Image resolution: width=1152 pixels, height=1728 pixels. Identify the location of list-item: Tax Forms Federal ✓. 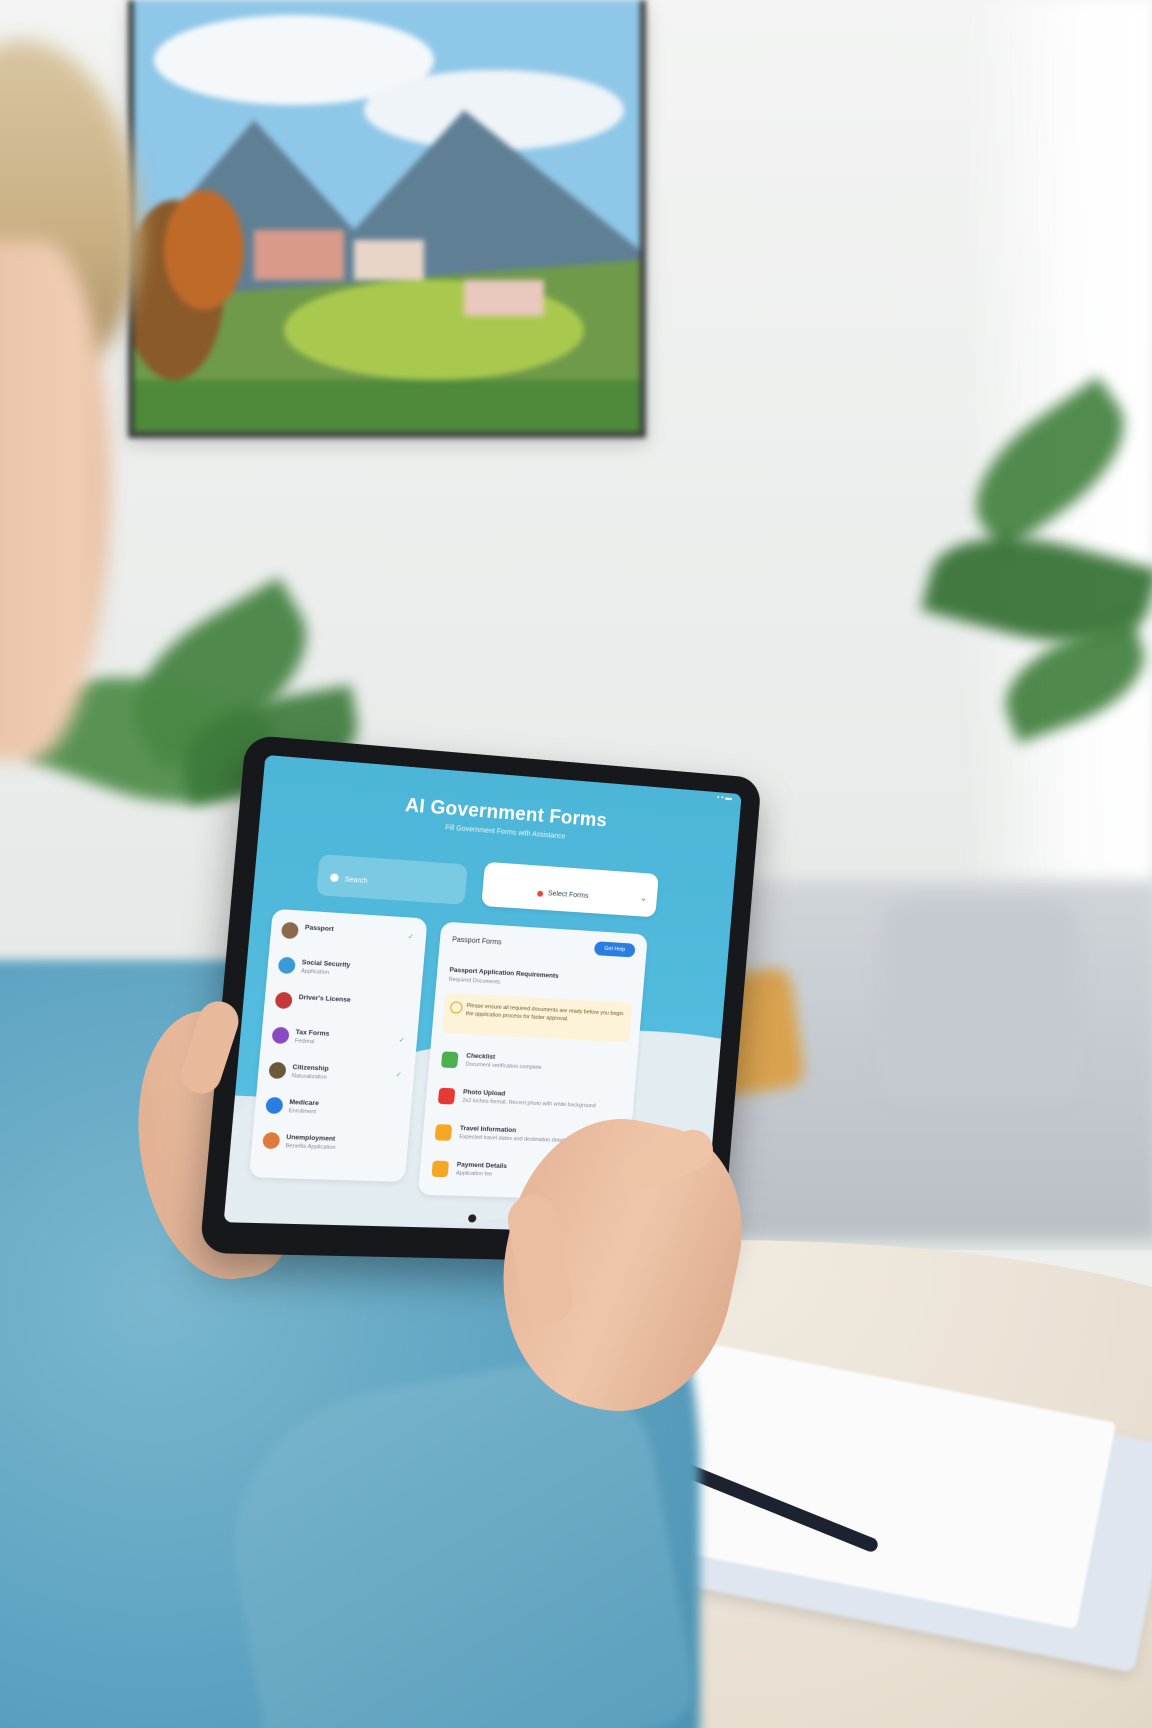
(340, 1039).